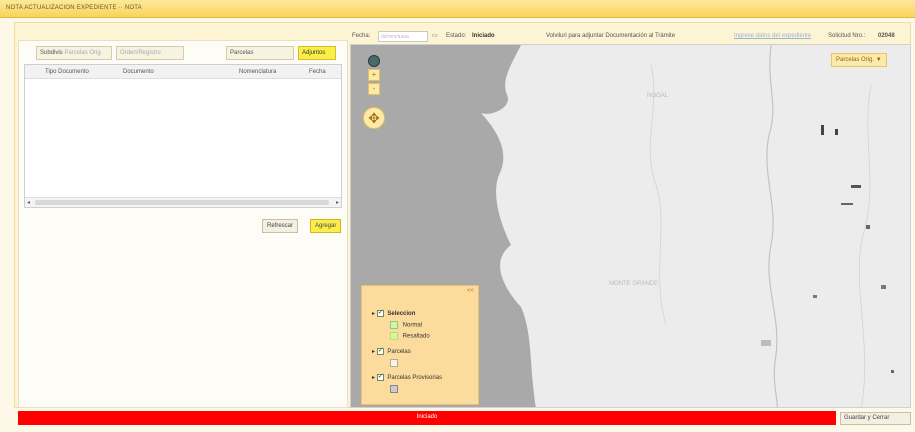 The width and height of the screenshot is (915, 432). I want to click on tab-adjuntos: Adjuntos, so click(317, 53).